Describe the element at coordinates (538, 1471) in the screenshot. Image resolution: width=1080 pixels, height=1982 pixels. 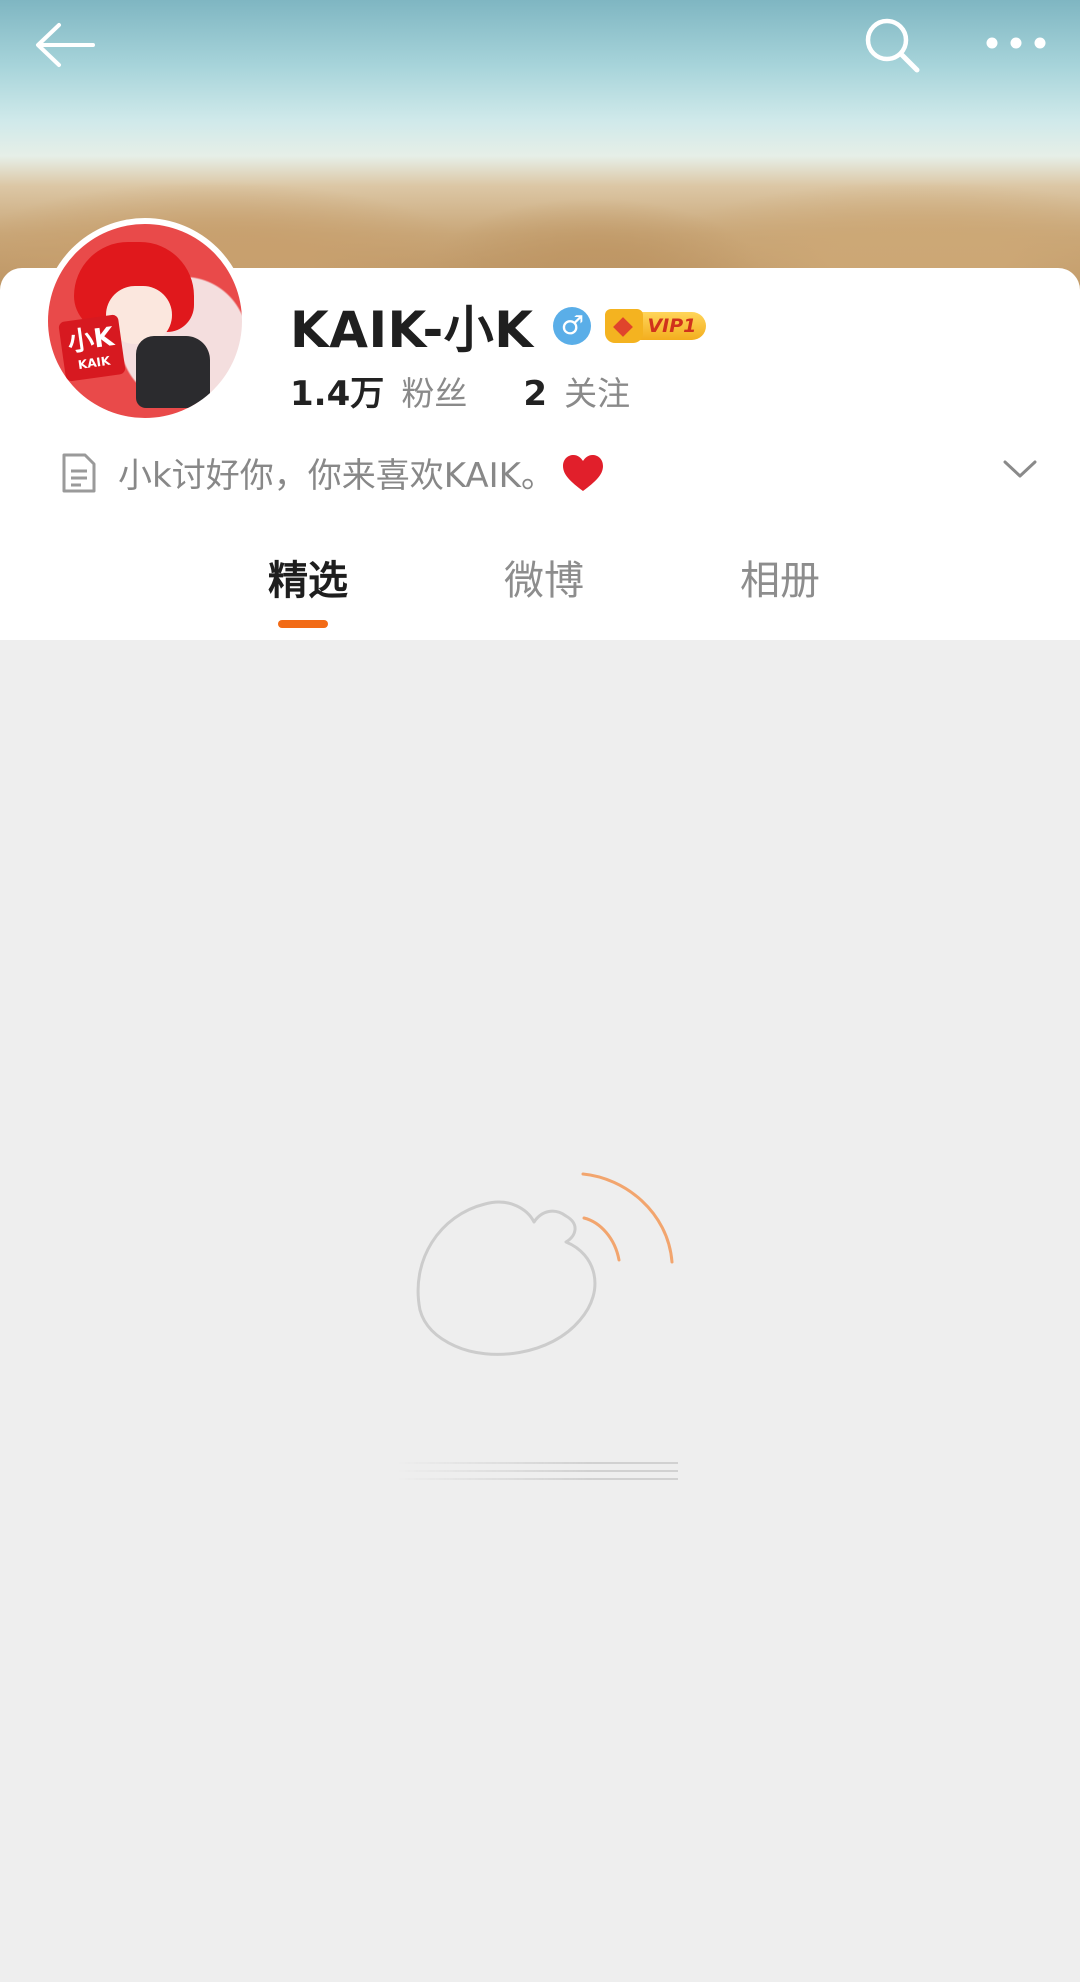
I see `loading-progress-bar` at that location.